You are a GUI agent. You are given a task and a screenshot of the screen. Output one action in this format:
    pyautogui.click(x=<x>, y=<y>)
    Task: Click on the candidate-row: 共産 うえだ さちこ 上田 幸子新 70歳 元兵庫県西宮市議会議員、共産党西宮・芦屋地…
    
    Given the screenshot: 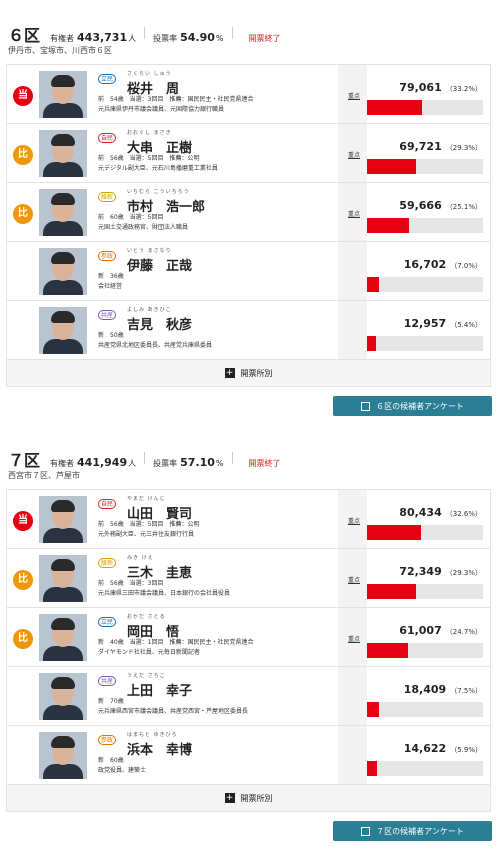 What is the action you would take?
    pyautogui.click(x=248, y=696)
    